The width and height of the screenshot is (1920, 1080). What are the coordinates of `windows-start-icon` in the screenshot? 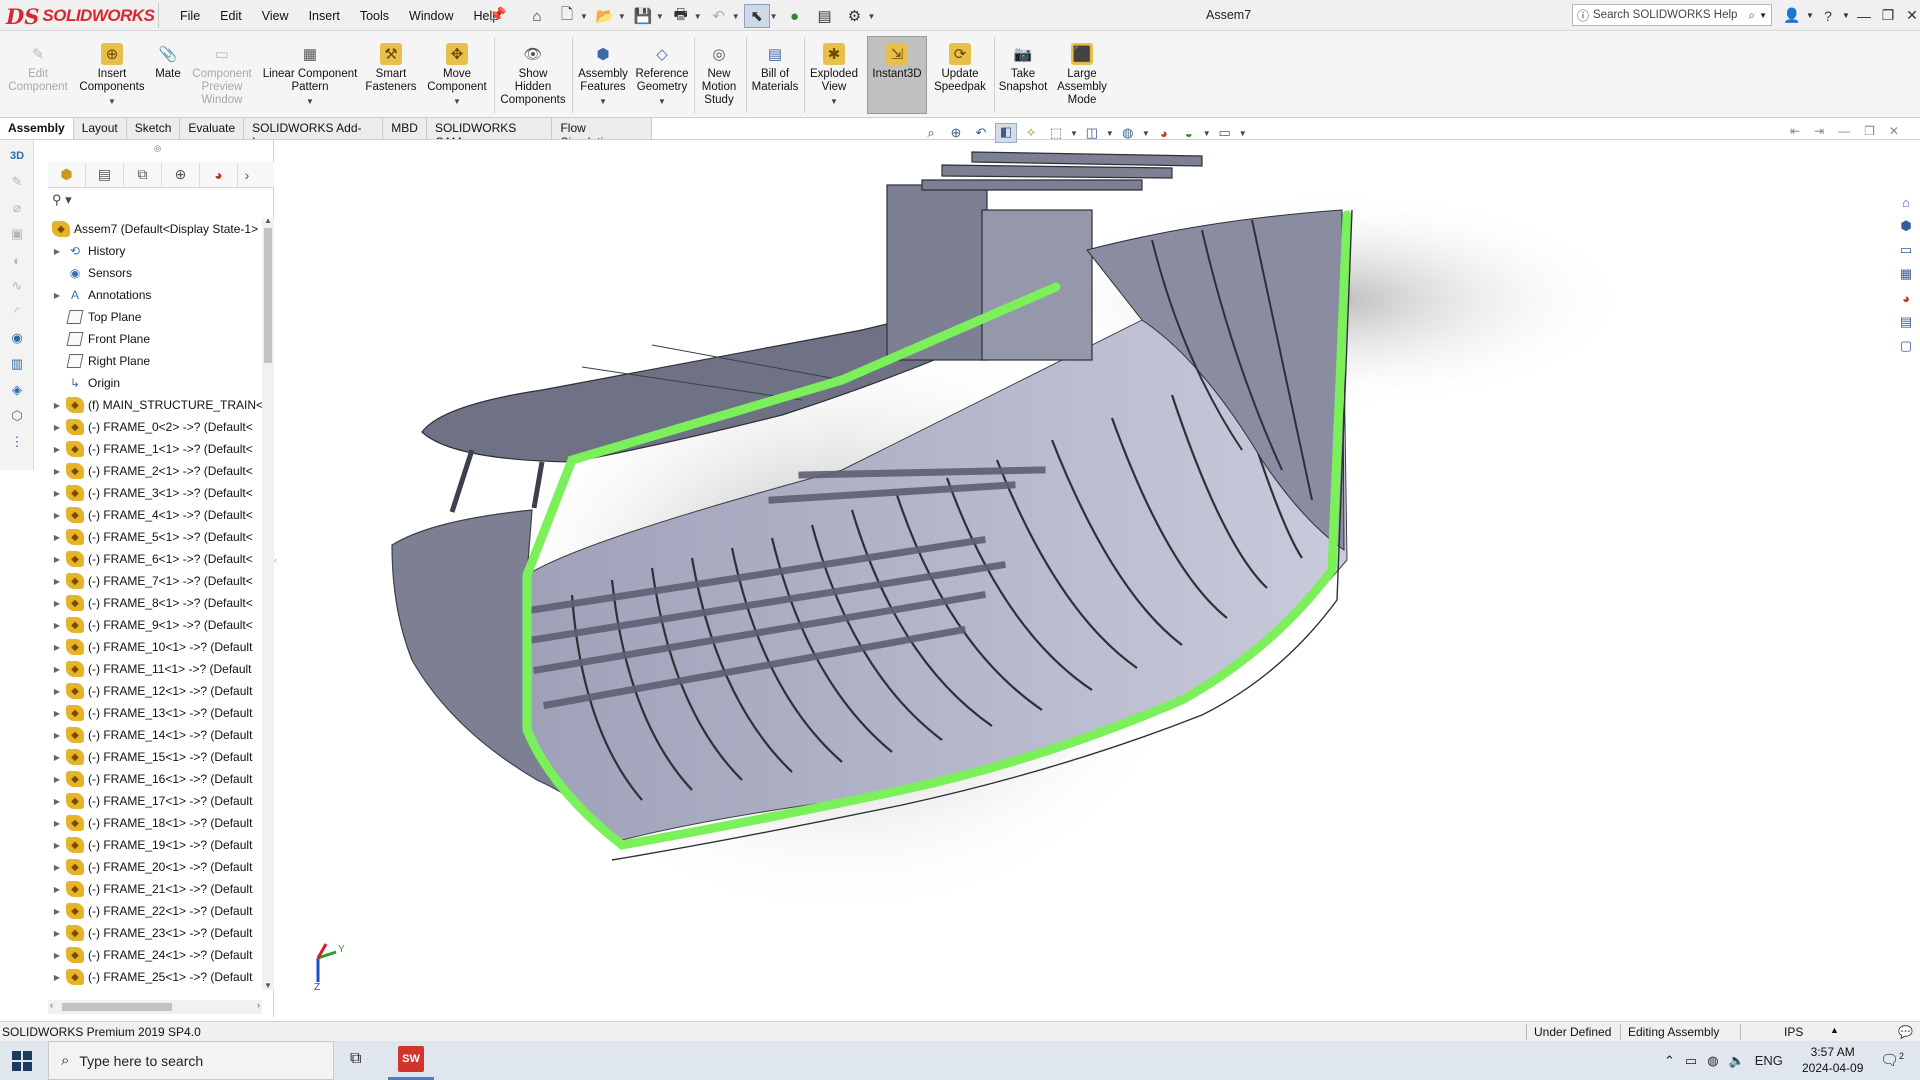 It's located at (22, 1061).